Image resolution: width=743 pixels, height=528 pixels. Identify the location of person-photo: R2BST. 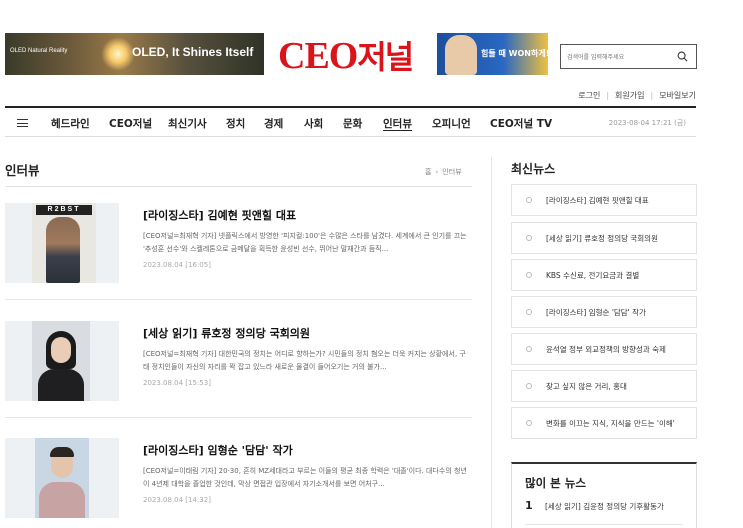
(64, 243).